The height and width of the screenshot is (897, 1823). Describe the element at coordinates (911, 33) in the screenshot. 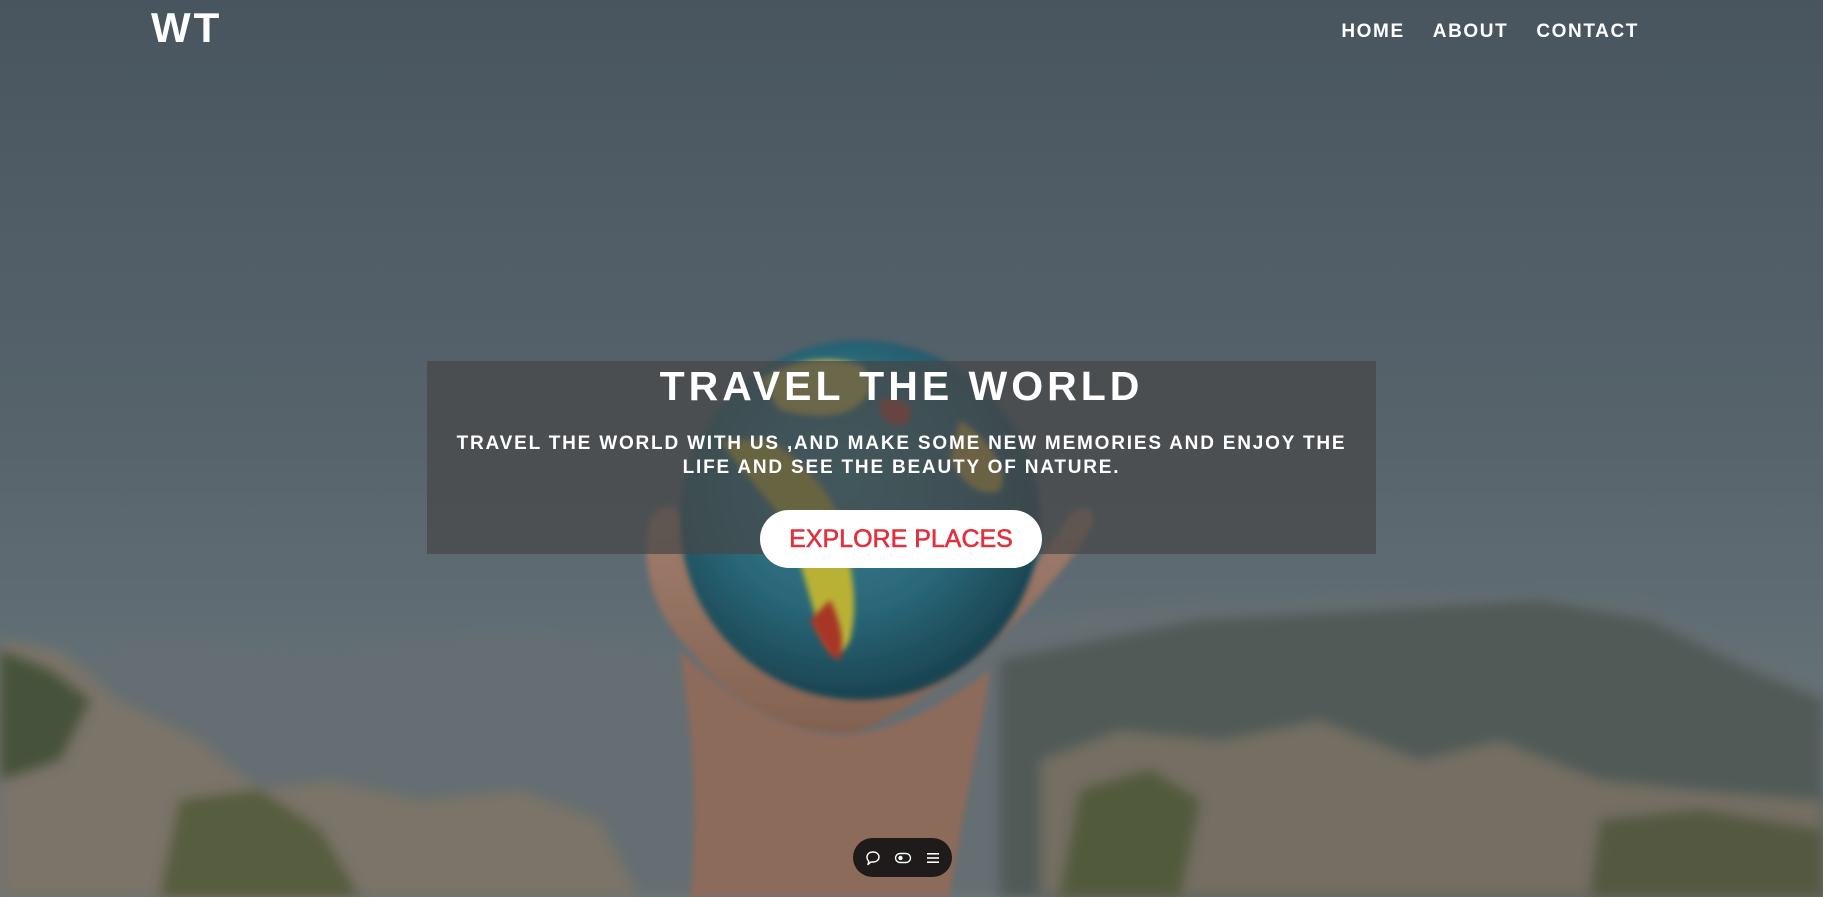

I see `site-header: WT HOME ABOUT CONTACT` at that location.